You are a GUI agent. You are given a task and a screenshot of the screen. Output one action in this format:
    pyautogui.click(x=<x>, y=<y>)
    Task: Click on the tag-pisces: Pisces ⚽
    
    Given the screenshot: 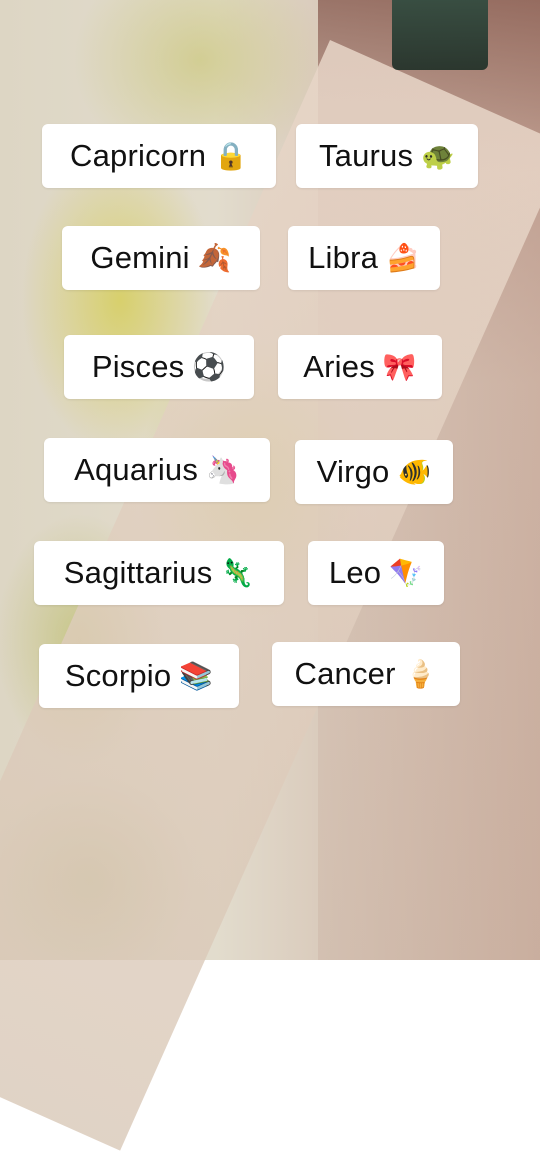 What is the action you would take?
    pyautogui.click(x=159, y=367)
    